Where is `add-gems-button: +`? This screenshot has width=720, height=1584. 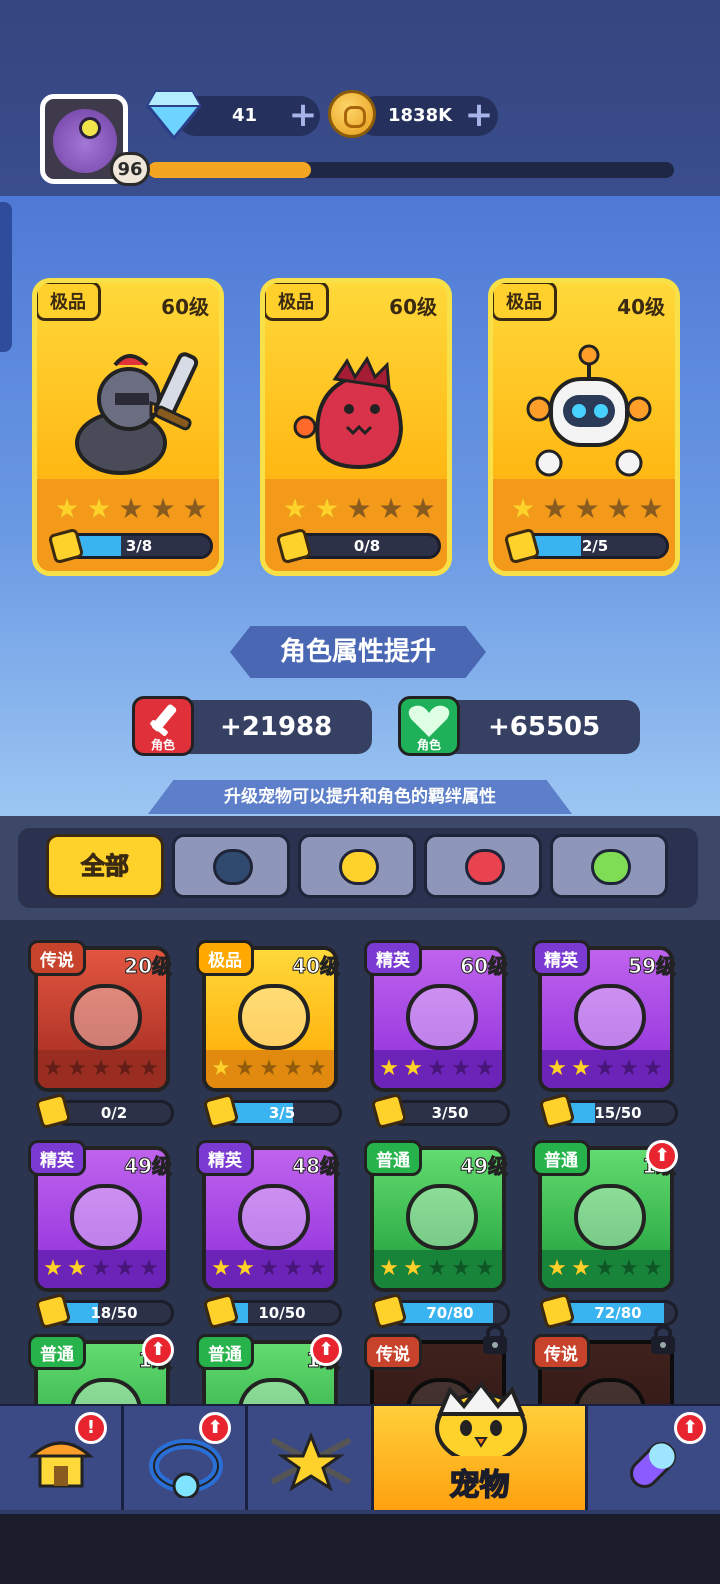 add-gems-button: + is located at coordinates (303, 116).